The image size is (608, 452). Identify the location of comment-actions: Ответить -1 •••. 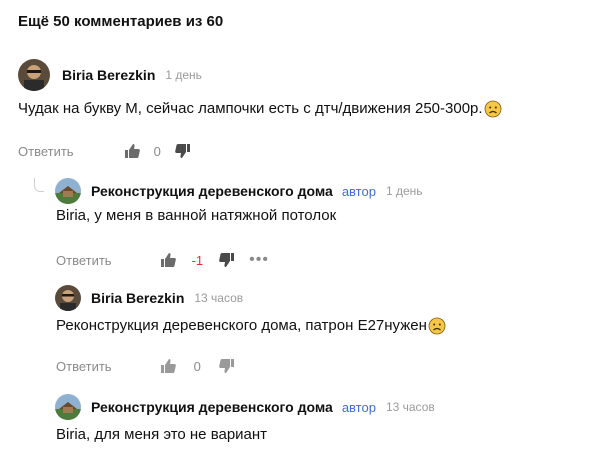
(162, 260).